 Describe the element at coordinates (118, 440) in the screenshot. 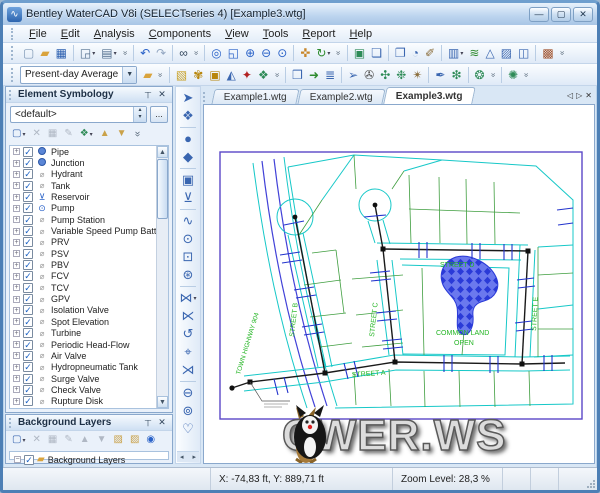

I see `new-folder-icon: ▧` at that location.